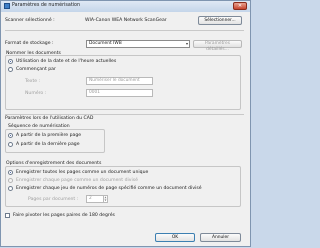 This screenshot has height=248, width=320. What do you see at coordinates (36, 93) in the screenshot?
I see `number-label: Numéro :` at bounding box center [36, 93].